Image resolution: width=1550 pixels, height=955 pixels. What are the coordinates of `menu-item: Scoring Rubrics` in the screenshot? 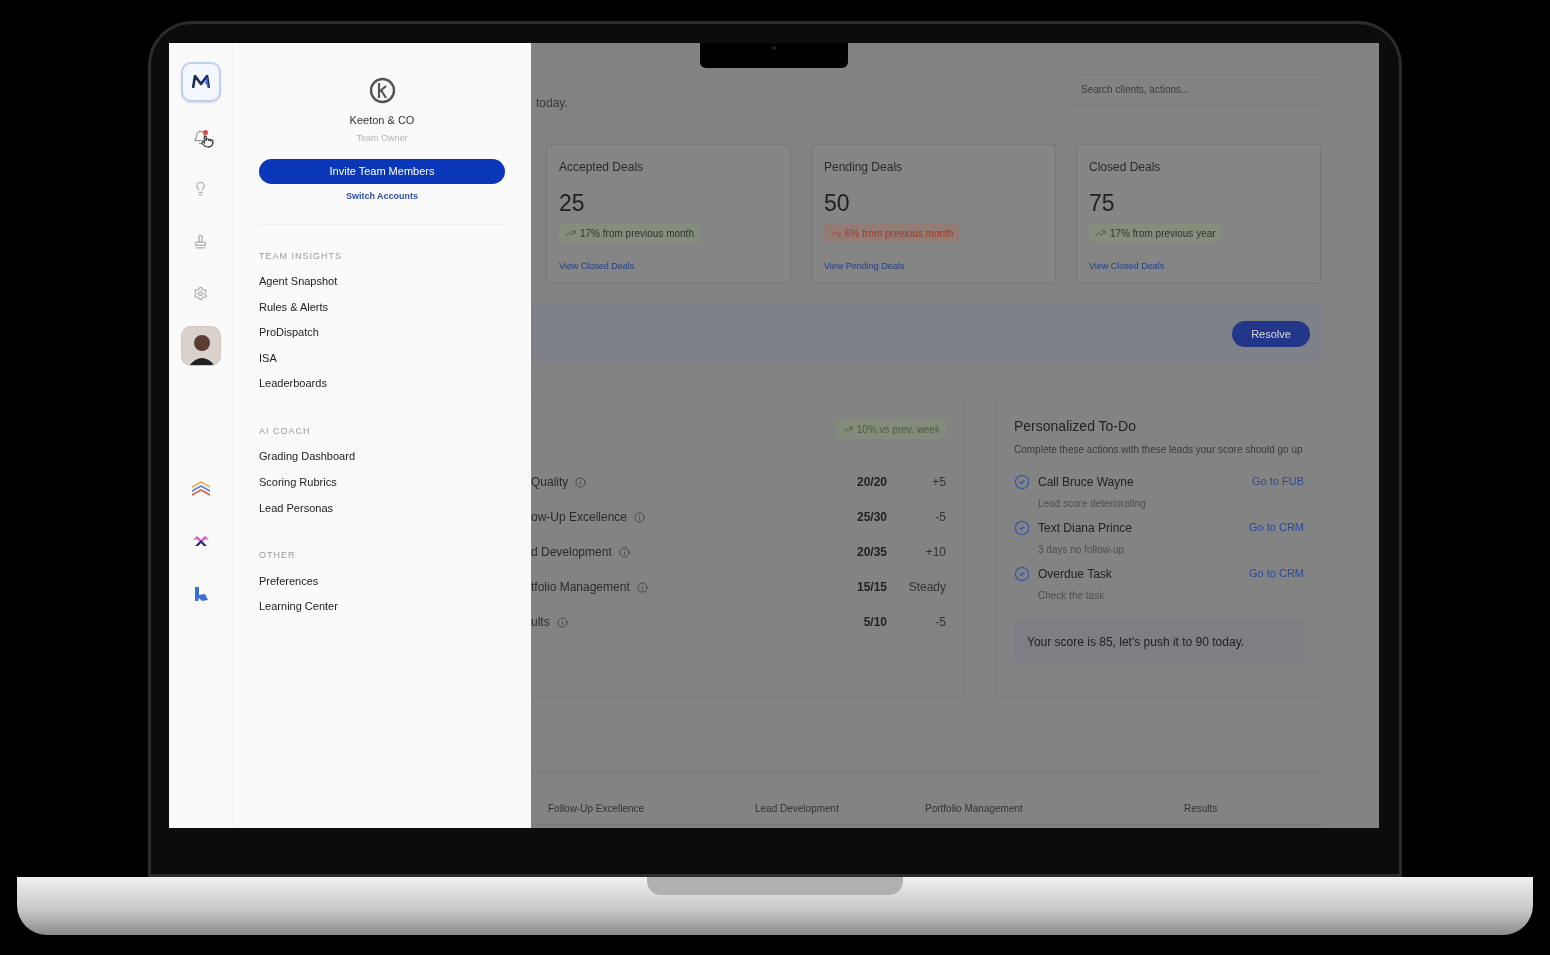 It's located at (298, 482).